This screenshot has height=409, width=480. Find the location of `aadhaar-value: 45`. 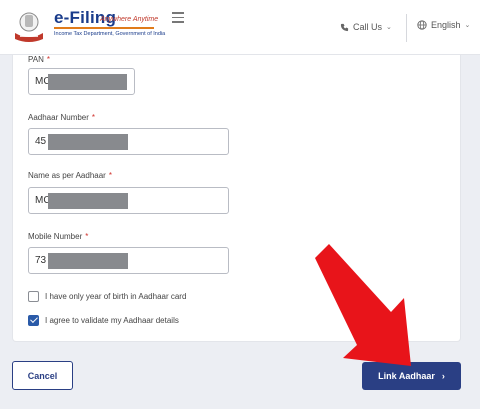

aadhaar-value: 45 is located at coordinates (41, 141).